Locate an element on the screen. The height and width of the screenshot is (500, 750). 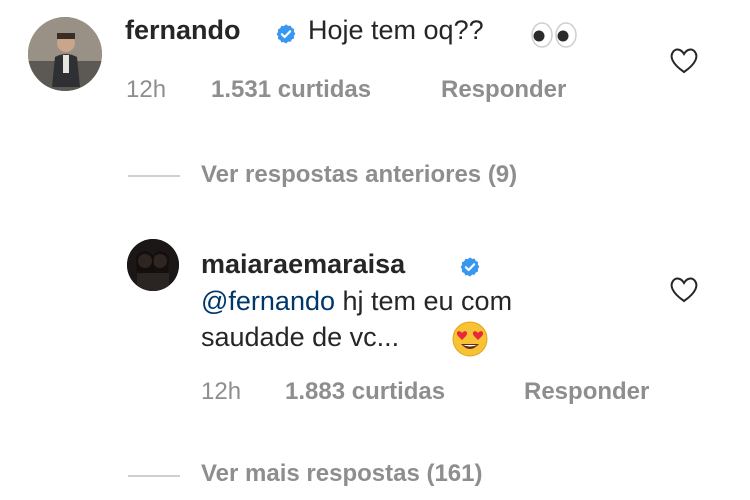
reply-text-segment: hj tem eu com is located at coordinates (424, 301).